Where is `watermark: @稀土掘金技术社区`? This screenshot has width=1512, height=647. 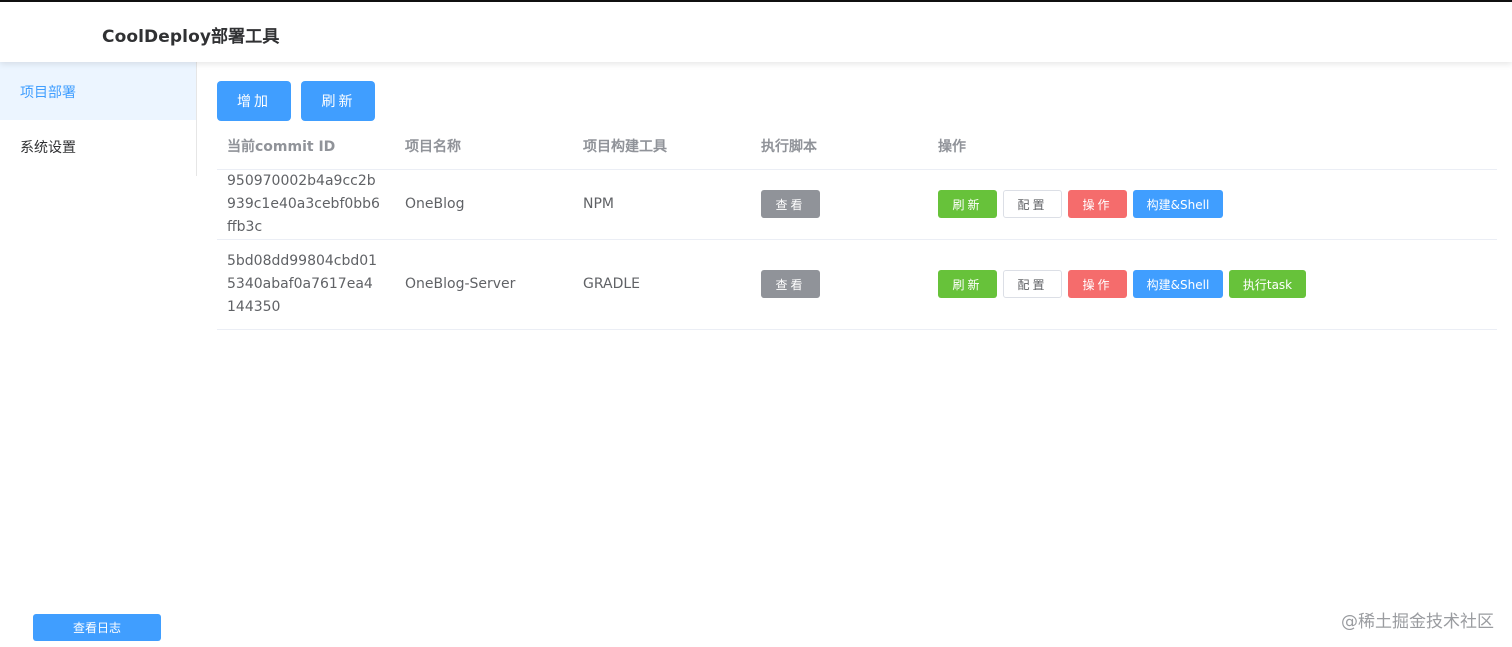
watermark: @稀土掘金技术社区 is located at coordinates (1417, 622).